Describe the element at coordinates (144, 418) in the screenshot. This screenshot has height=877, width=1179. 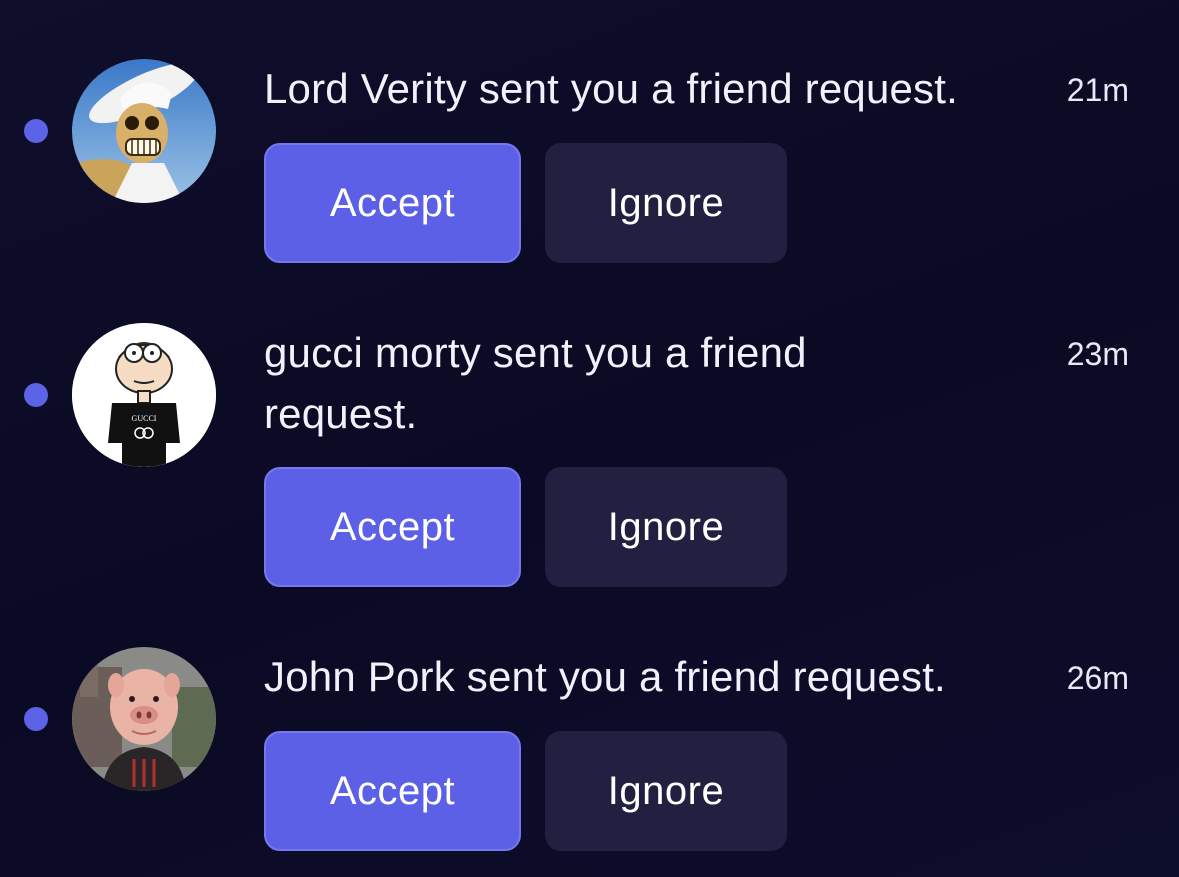
I see `shirt-brand-text: GUCCI` at that location.